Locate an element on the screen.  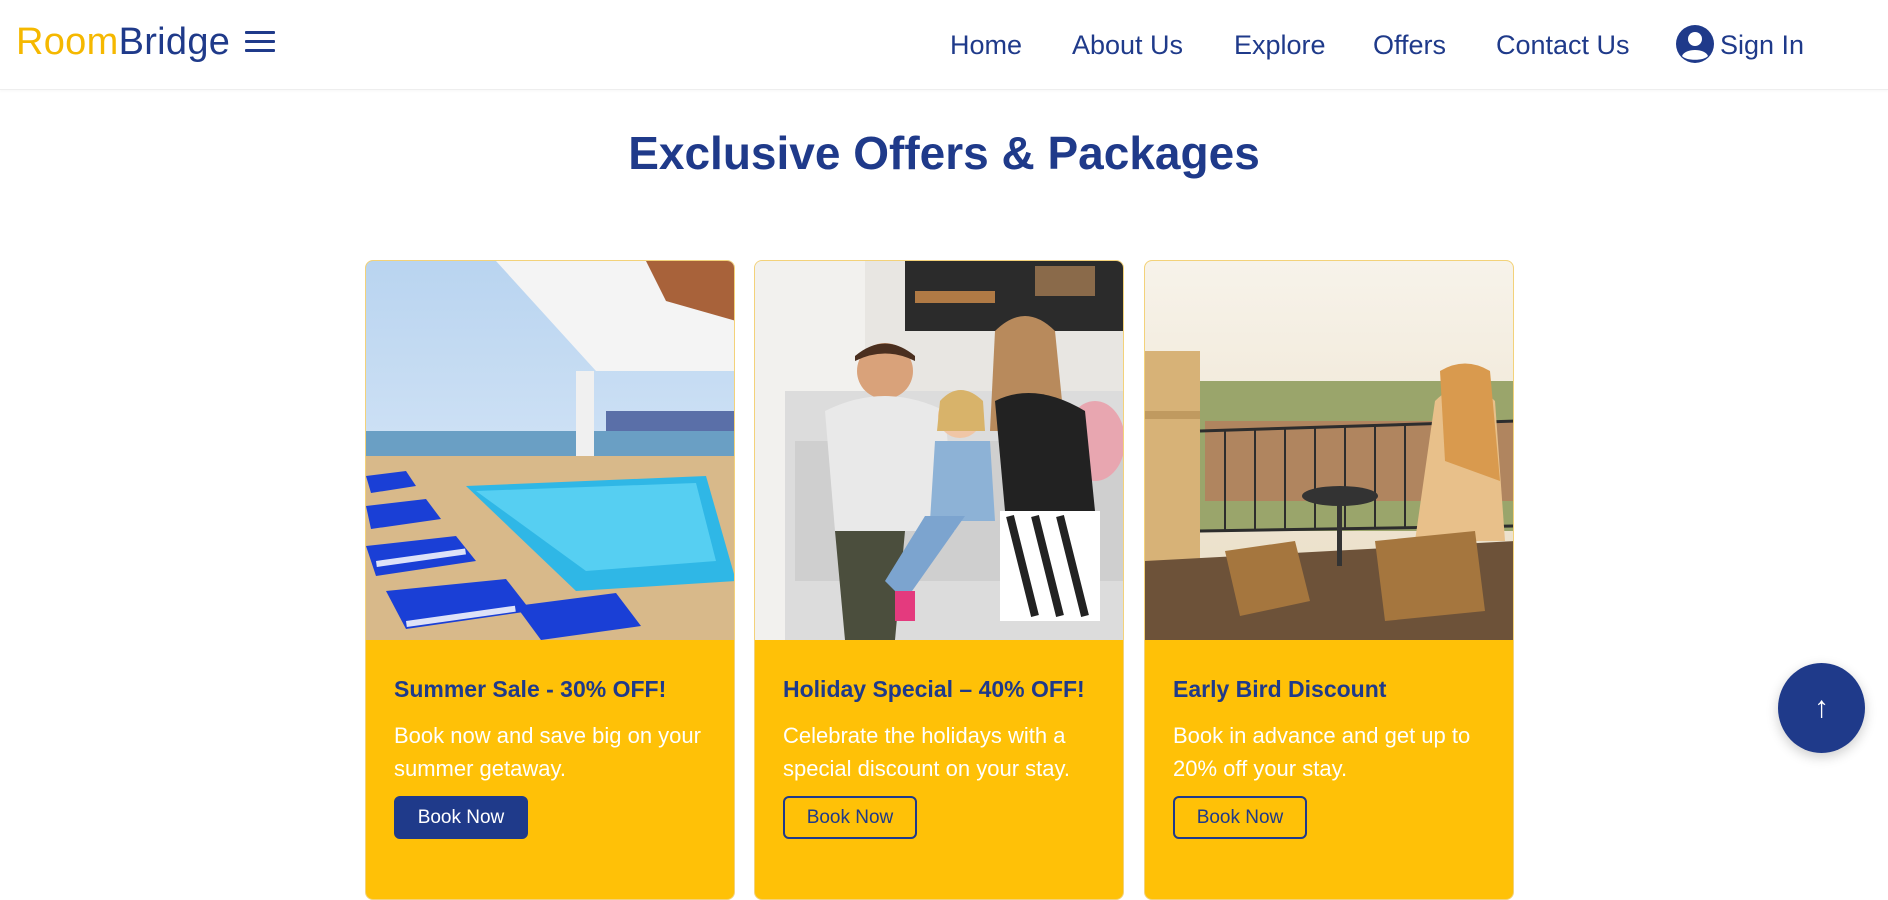
sign-in-link: Sign In is located at coordinates (1762, 45).